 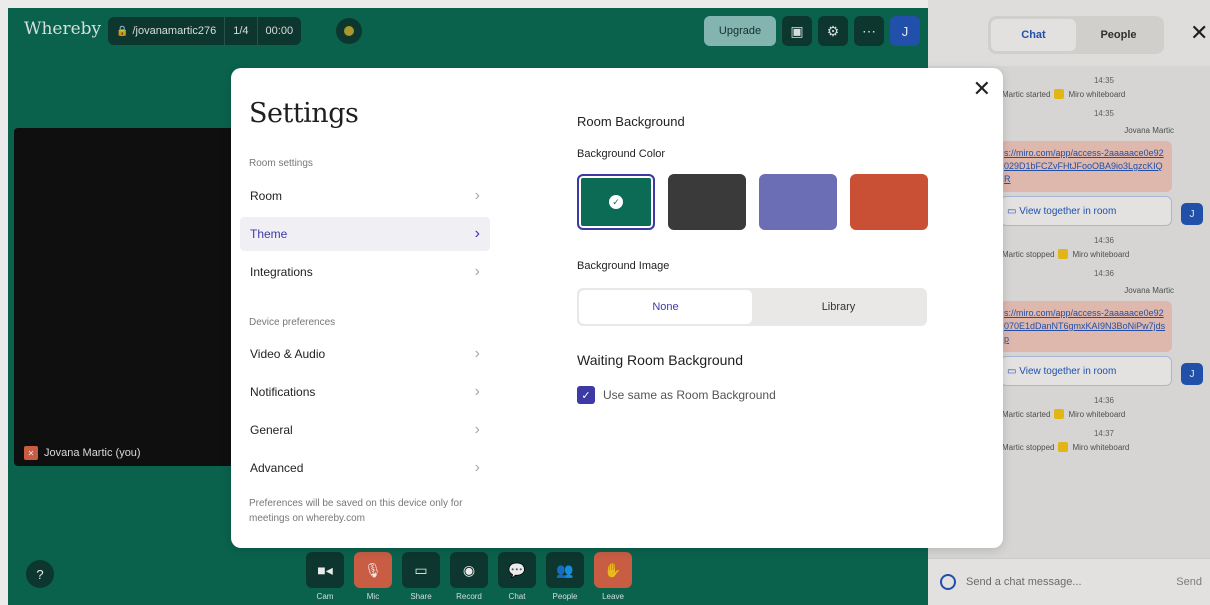 What do you see at coordinates (365, 392) in the screenshot?
I see `settings-nav-notifications: Notifications ›` at bounding box center [365, 392].